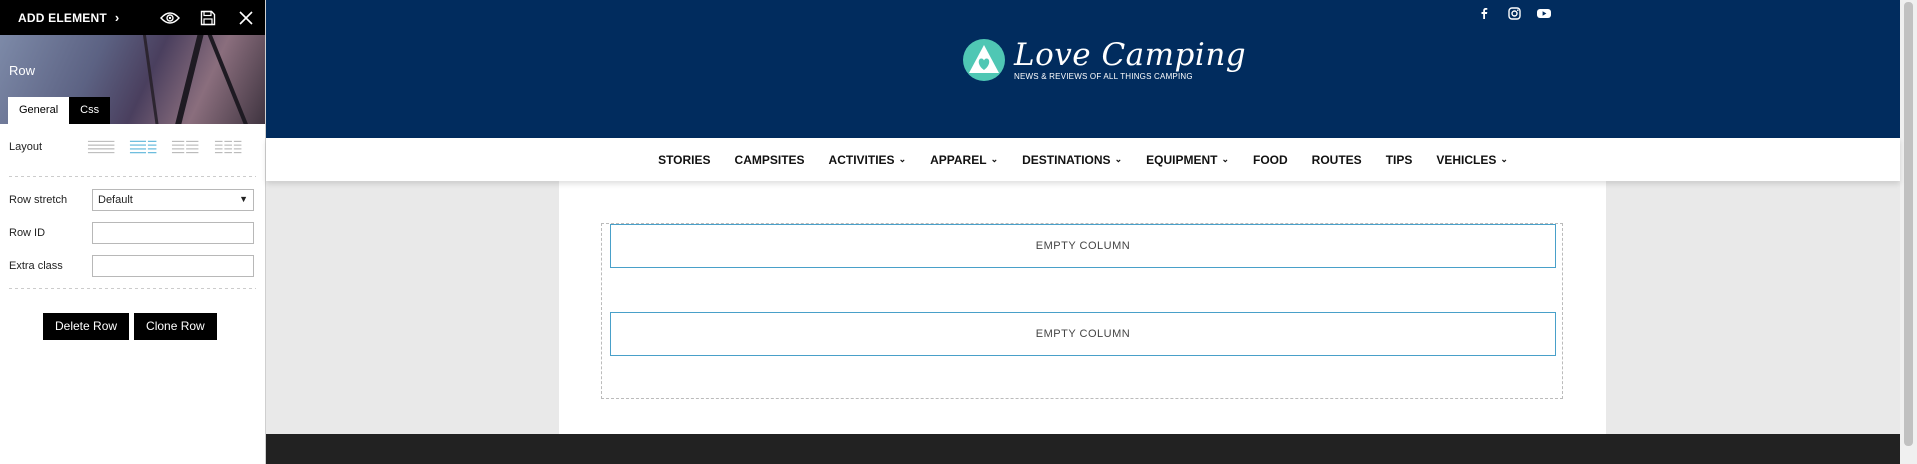  What do you see at coordinates (173, 199) in the screenshot?
I see `row-stretch-select: Default ▼` at bounding box center [173, 199].